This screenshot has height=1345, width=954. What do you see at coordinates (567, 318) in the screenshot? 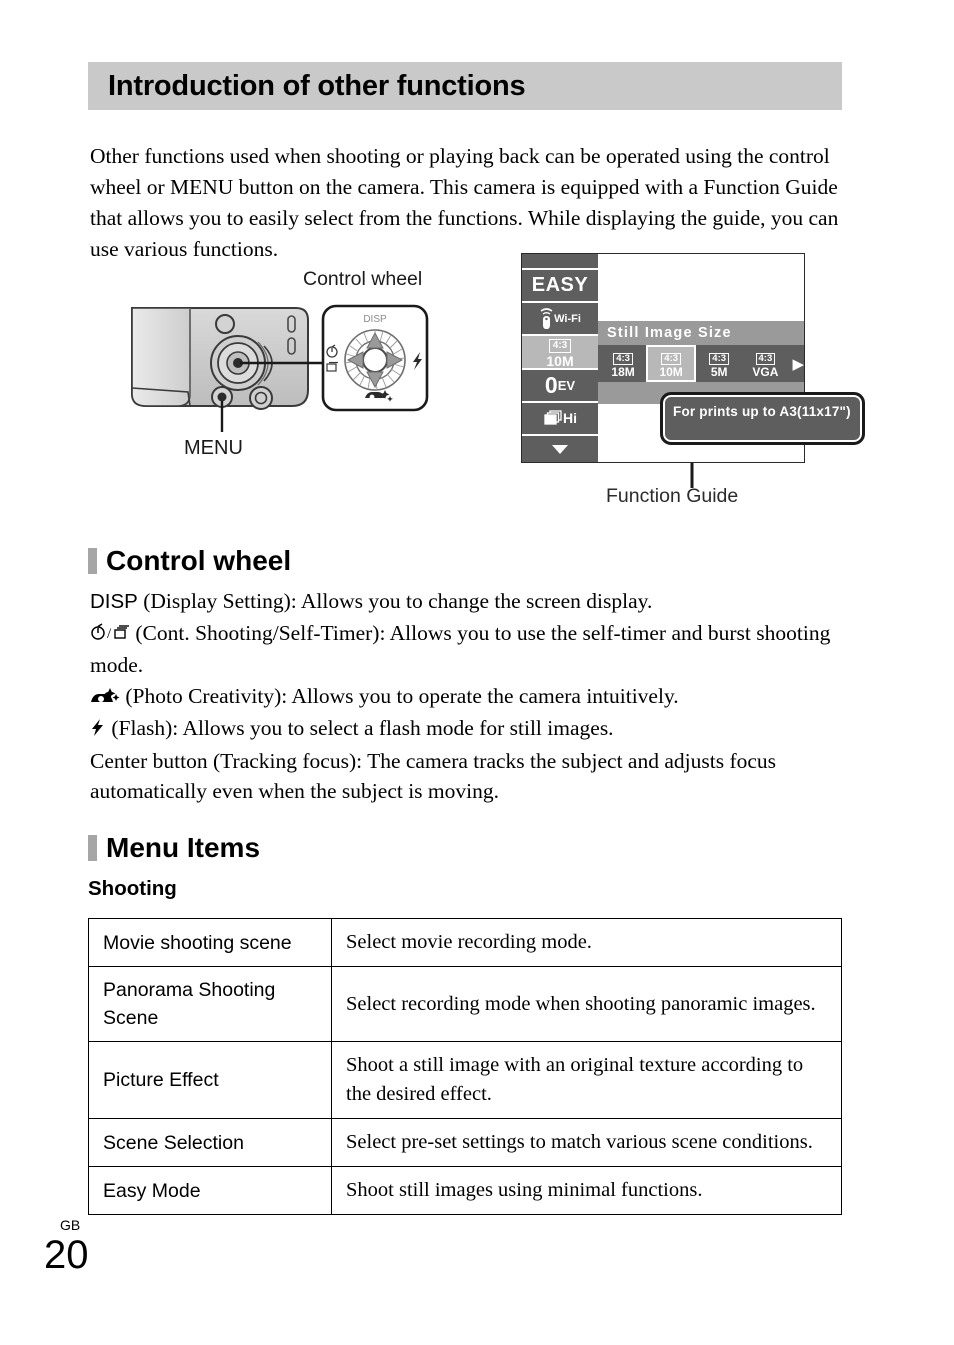
I see `lcd-sidebar-wifi-label: Wi-Fi` at bounding box center [567, 318].